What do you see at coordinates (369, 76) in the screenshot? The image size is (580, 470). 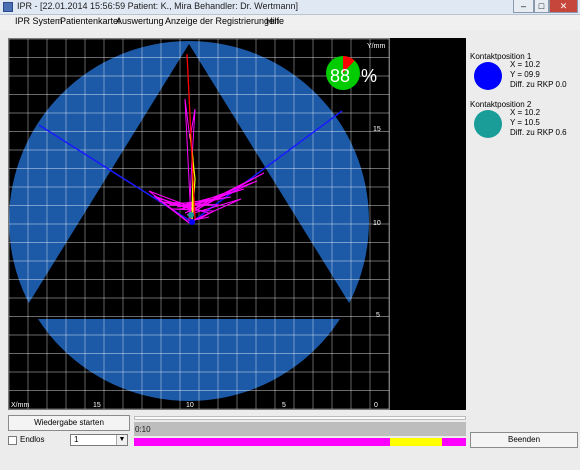 I see `percent-sign: %` at bounding box center [369, 76].